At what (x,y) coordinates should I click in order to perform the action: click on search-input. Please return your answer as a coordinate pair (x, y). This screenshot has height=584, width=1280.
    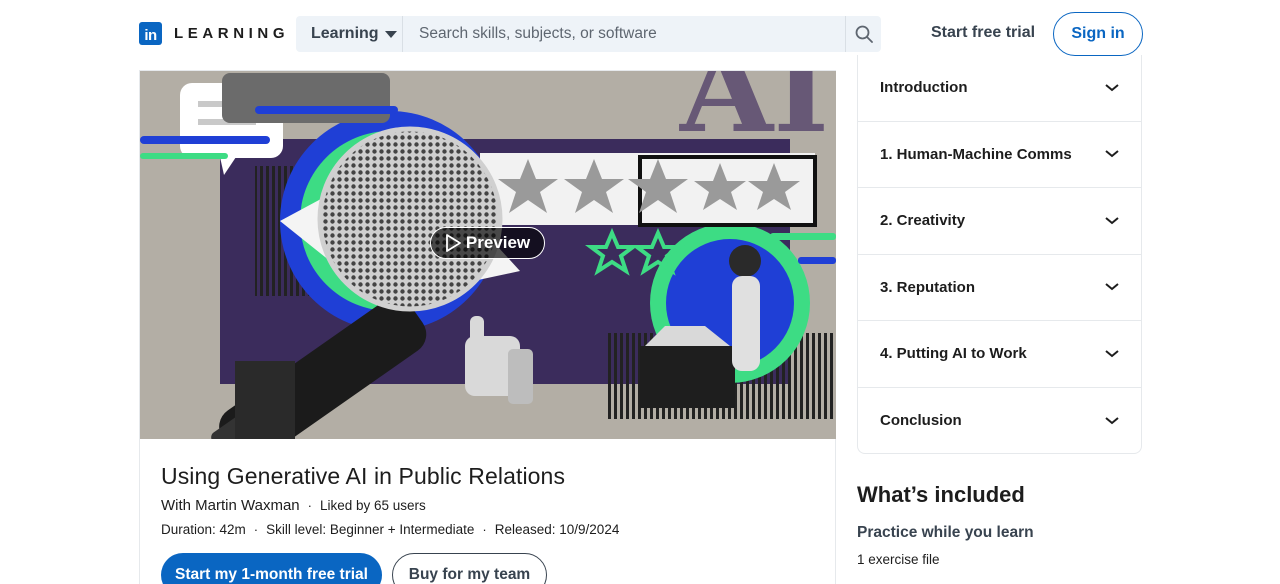
    Looking at the image, I should click on (624, 34).